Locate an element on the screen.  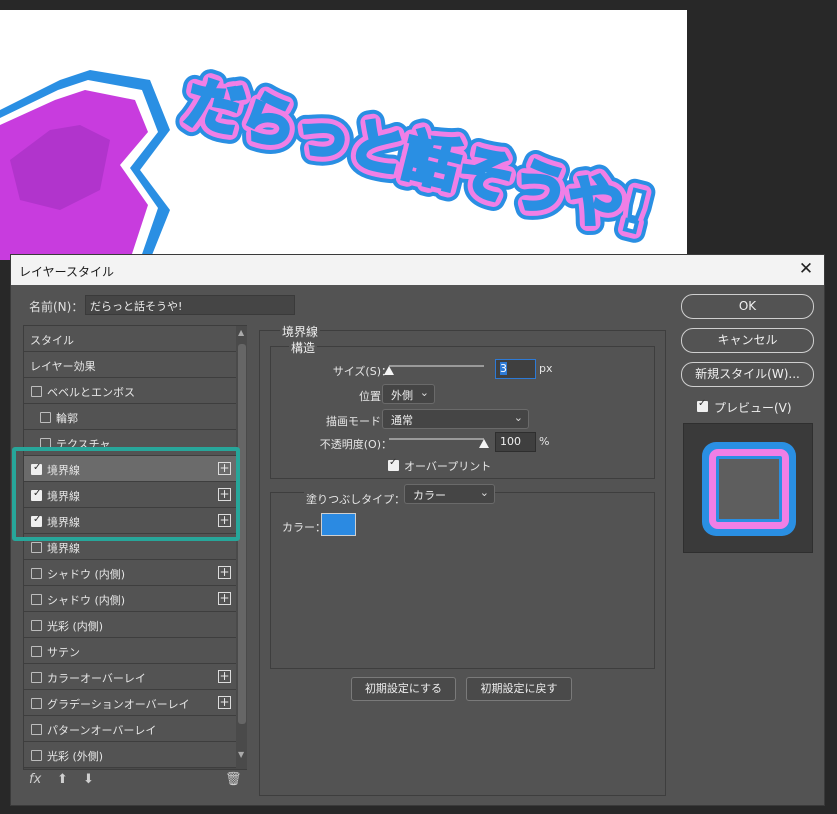
size-slider is located at coordinates (436, 366).